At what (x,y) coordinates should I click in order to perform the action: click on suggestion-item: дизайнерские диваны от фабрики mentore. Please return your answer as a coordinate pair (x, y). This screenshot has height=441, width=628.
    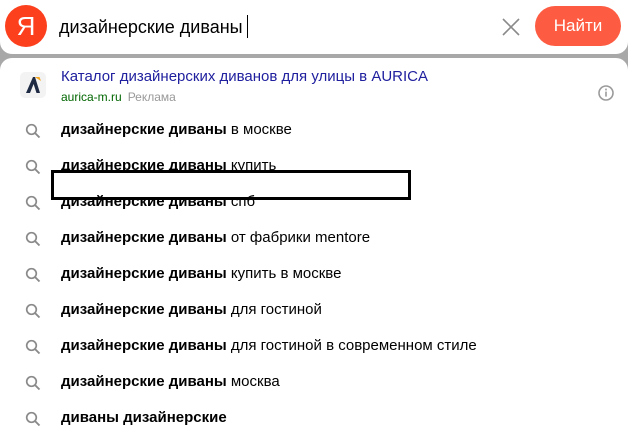
    Looking at the image, I should click on (314, 238).